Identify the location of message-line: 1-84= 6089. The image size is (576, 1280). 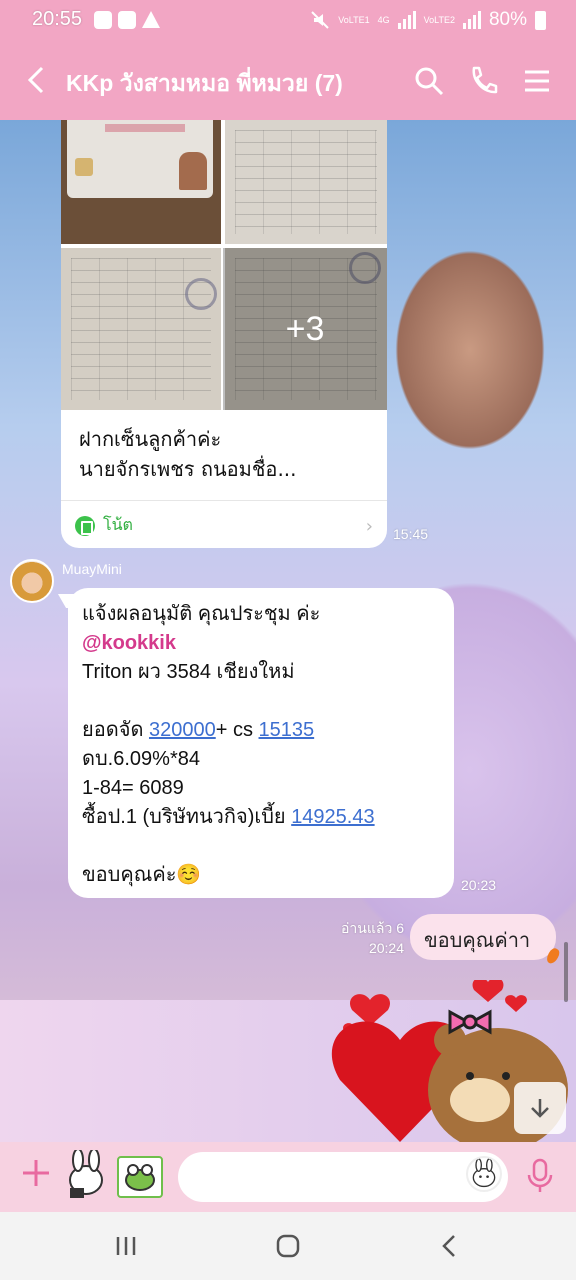
(133, 788).